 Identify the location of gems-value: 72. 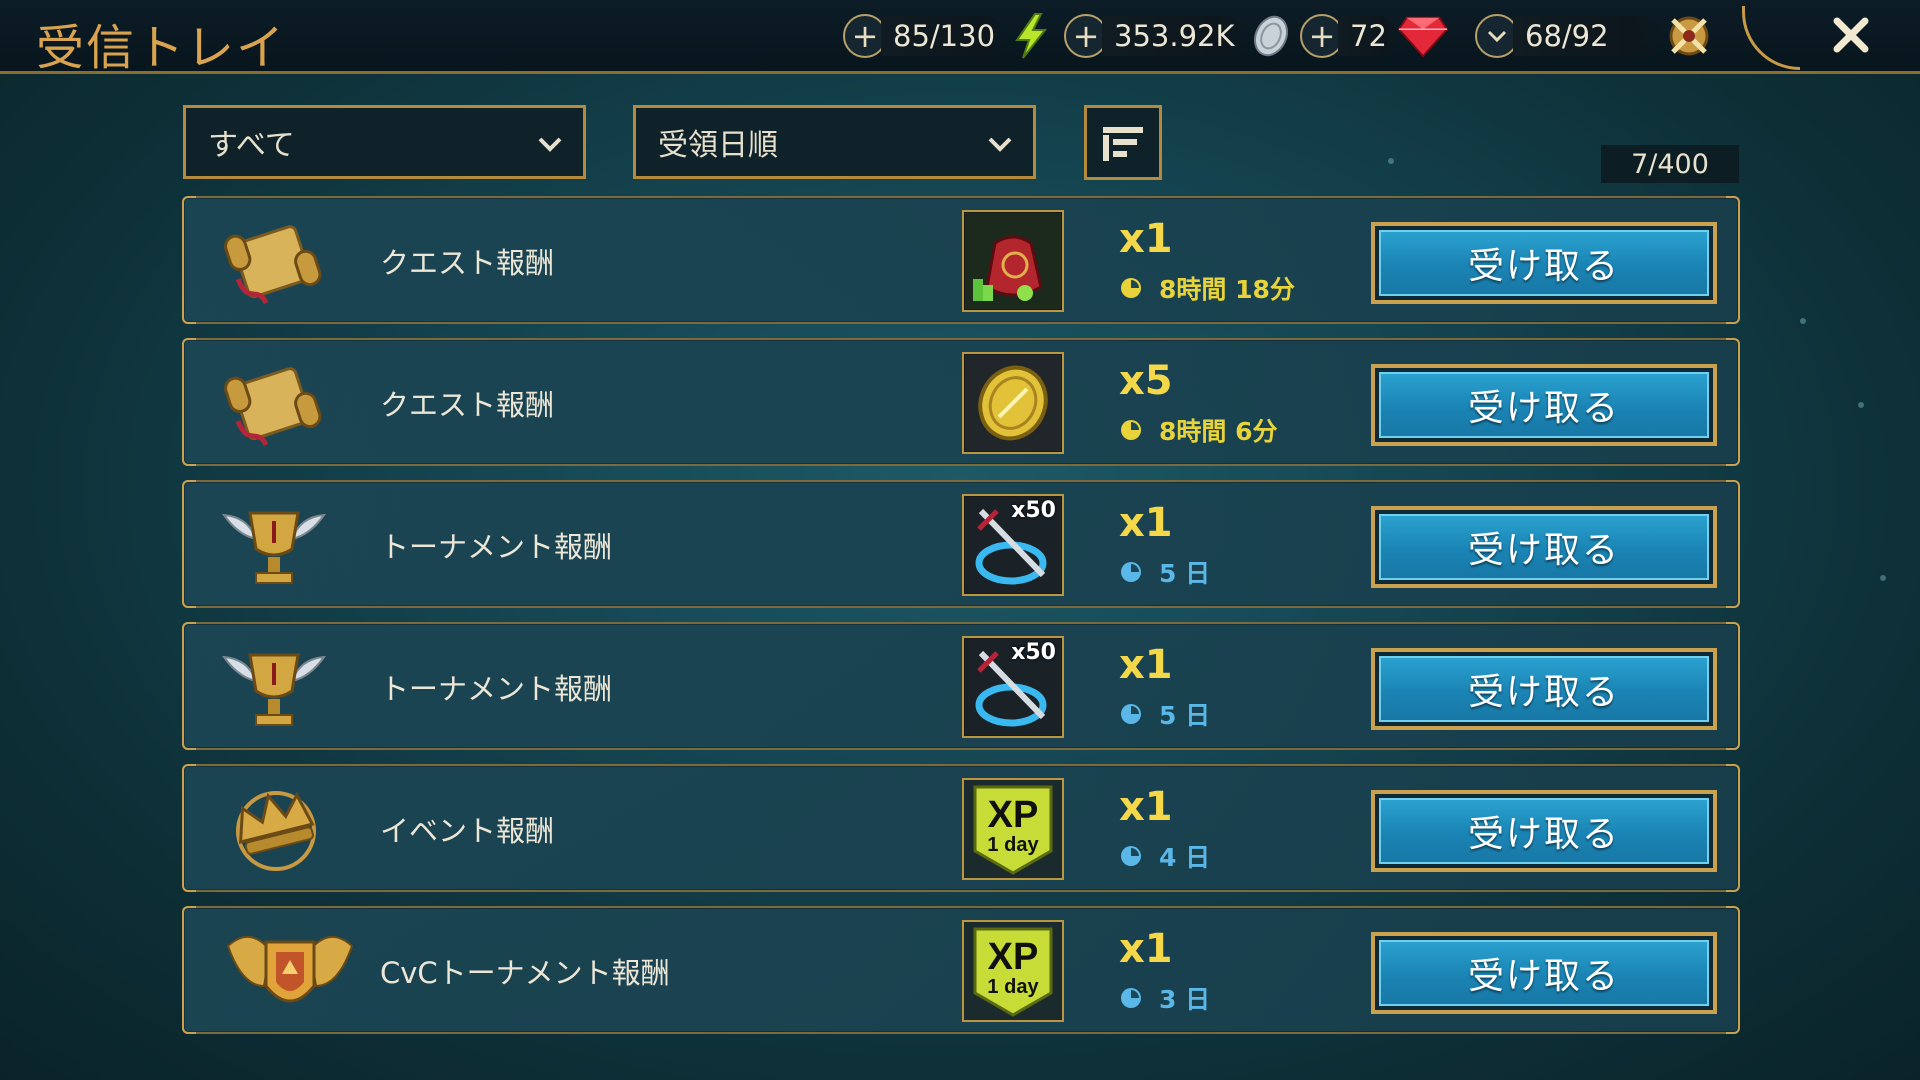
(1367, 36).